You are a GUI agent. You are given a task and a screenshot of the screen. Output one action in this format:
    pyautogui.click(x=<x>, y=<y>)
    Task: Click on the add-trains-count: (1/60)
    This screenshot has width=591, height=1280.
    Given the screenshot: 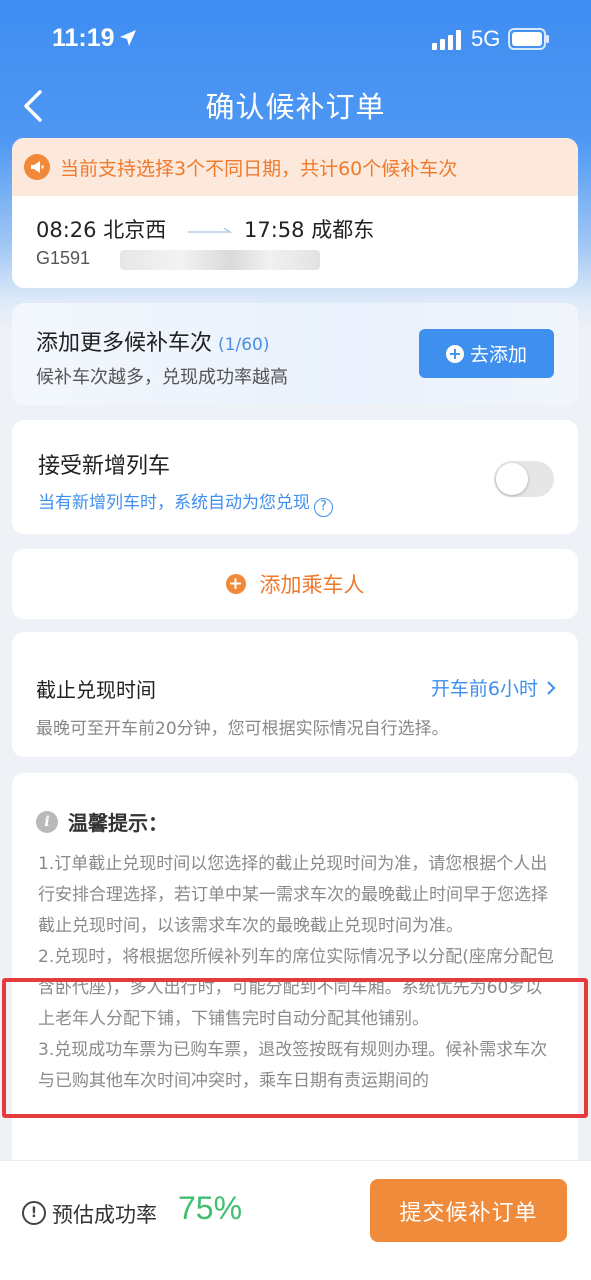 What is the action you would take?
    pyautogui.click(x=244, y=345)
    